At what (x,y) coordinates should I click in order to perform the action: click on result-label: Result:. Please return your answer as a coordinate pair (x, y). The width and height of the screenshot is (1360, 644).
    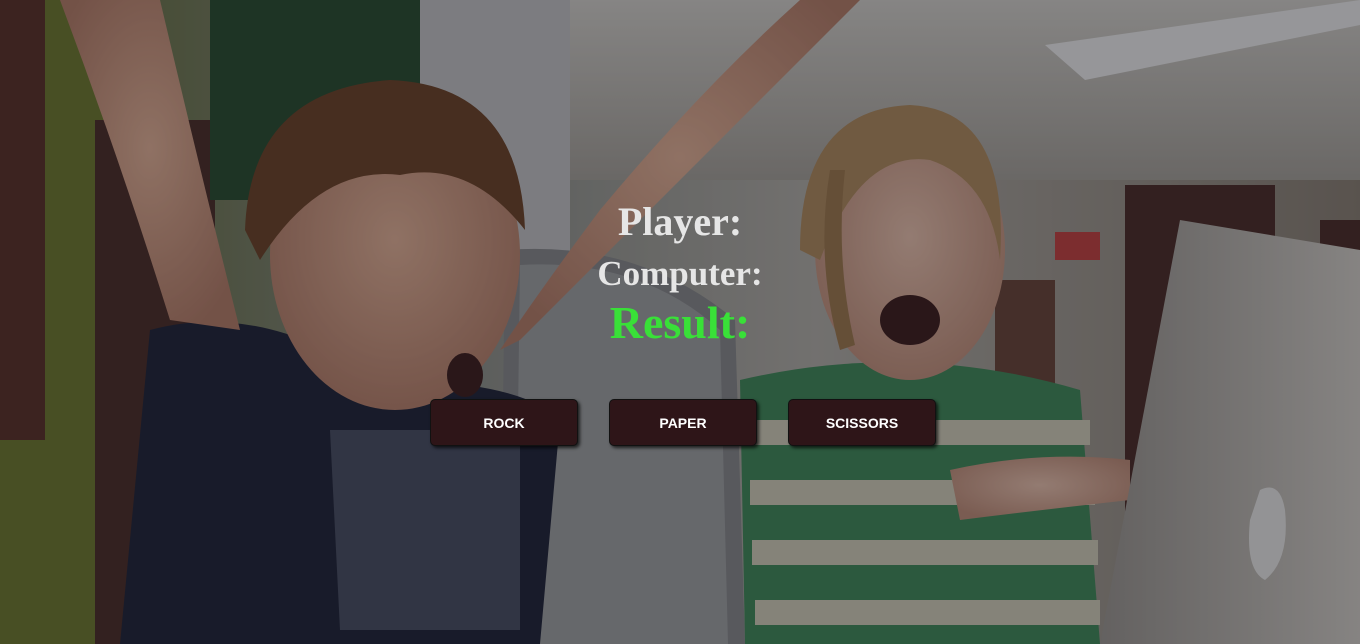
    Looking at the image, I should click on (680, 322).